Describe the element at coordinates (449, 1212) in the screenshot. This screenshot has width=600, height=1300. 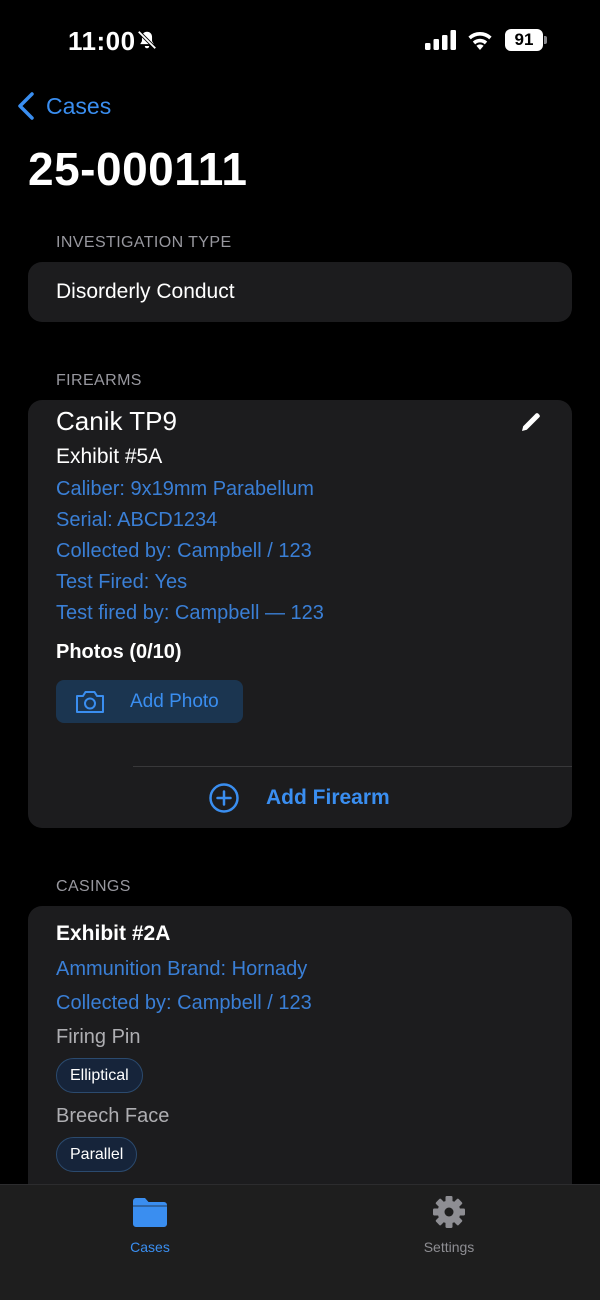
I see `gear-icon` at that location.